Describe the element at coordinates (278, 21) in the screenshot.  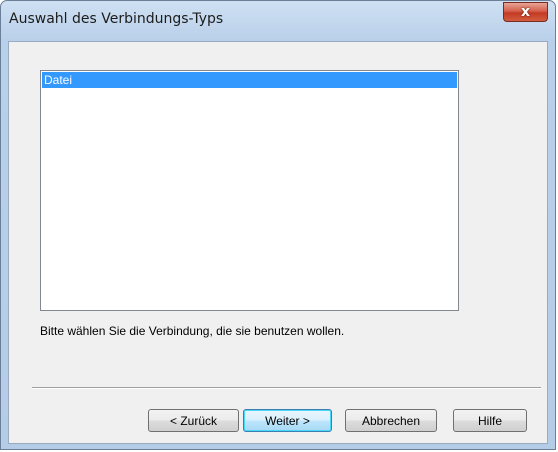
I see `title-bar: Auswahl des Verbindungs-Typs x` at that location.